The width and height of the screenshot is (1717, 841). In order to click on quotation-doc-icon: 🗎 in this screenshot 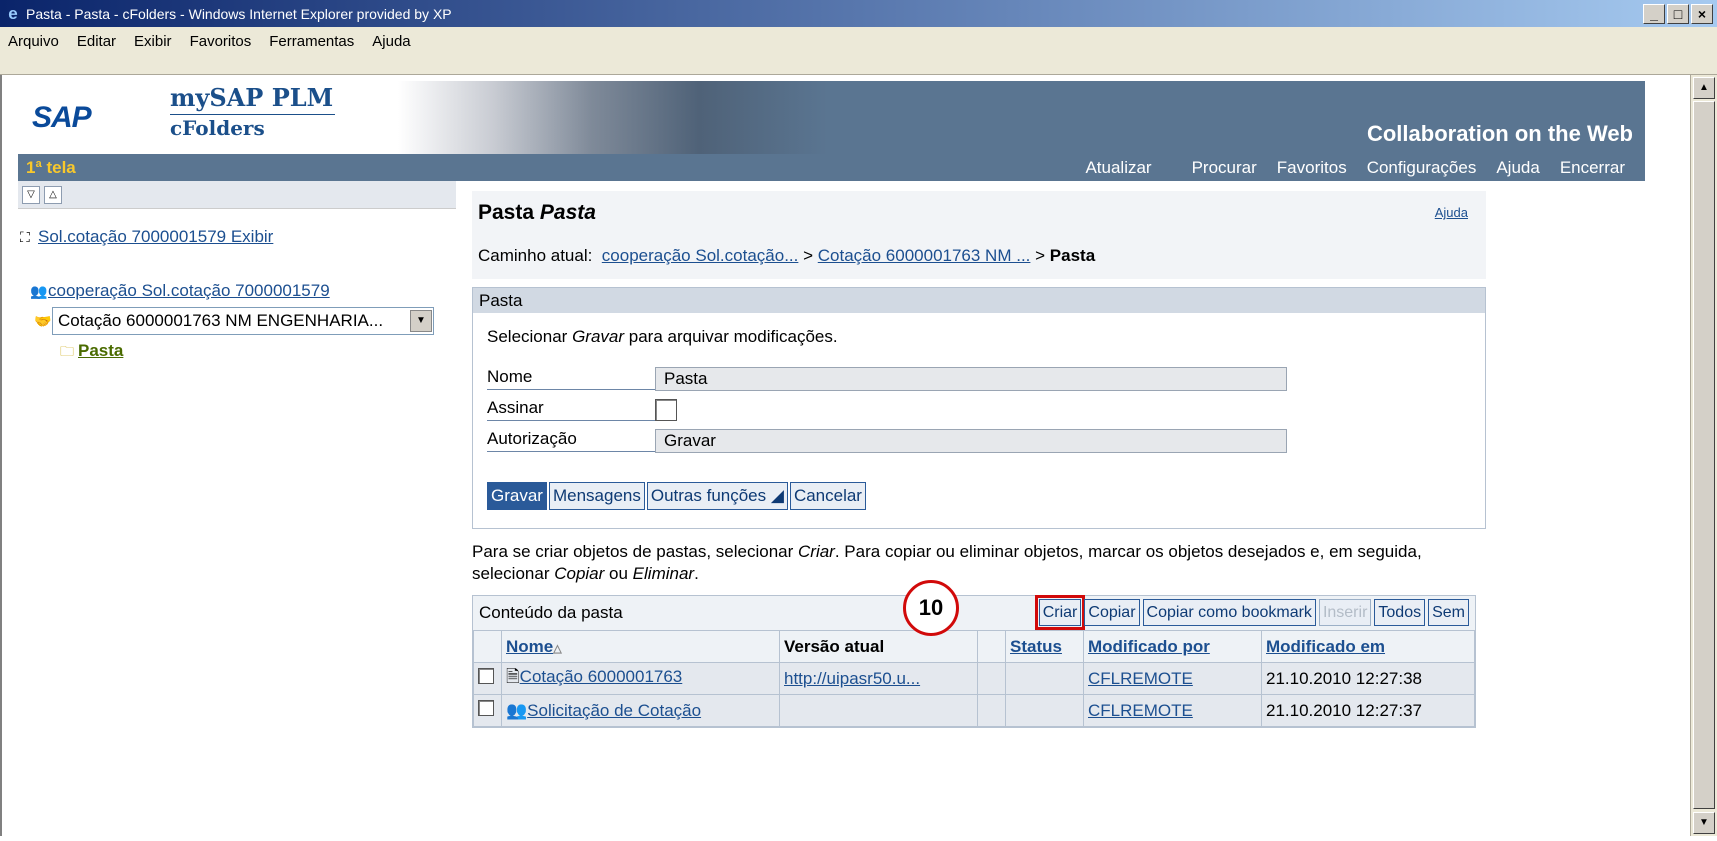, I will do `click(513, 676)`.